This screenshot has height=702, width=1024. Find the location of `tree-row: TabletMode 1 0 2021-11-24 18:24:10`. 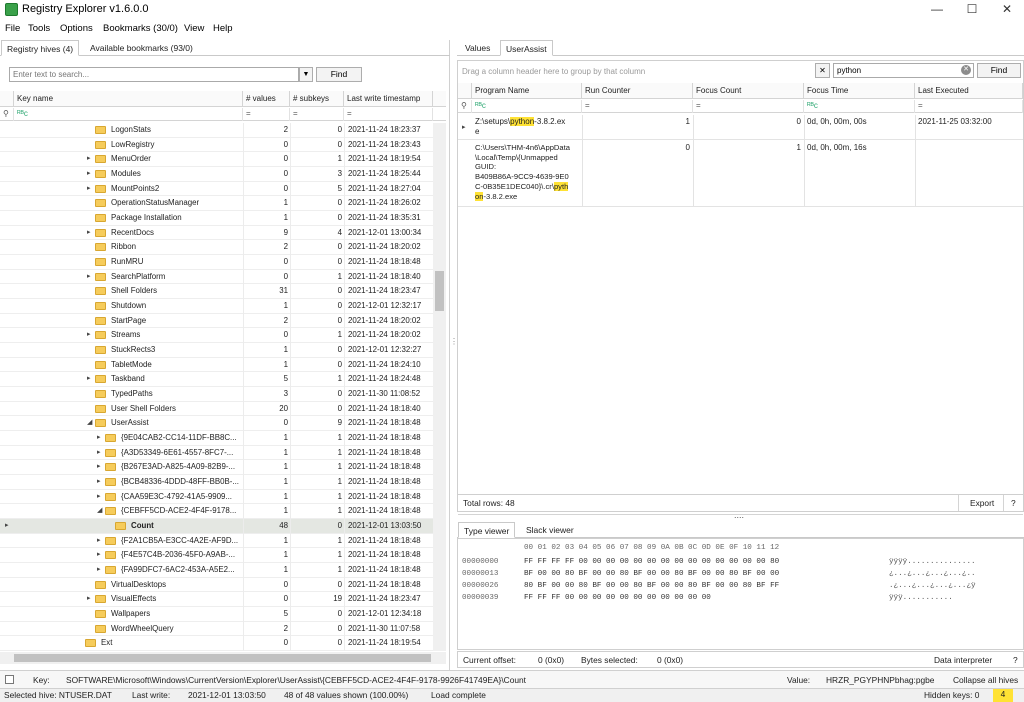

tree-row: TabletMode 1 0 2021-11-24 18:24:10 is located at coordinates (216, 365).